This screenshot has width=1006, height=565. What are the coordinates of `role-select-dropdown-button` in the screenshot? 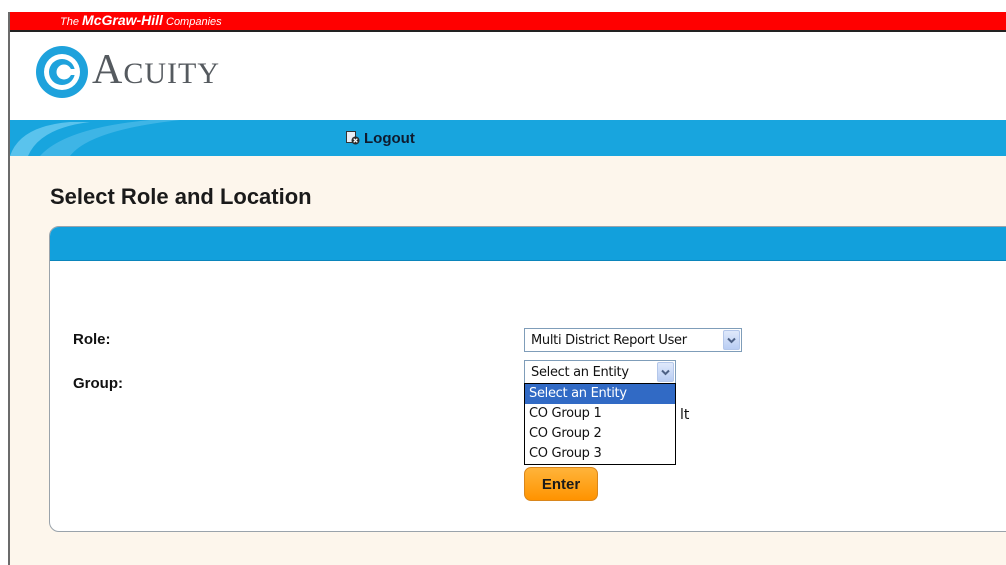 It's located at (731, 340).